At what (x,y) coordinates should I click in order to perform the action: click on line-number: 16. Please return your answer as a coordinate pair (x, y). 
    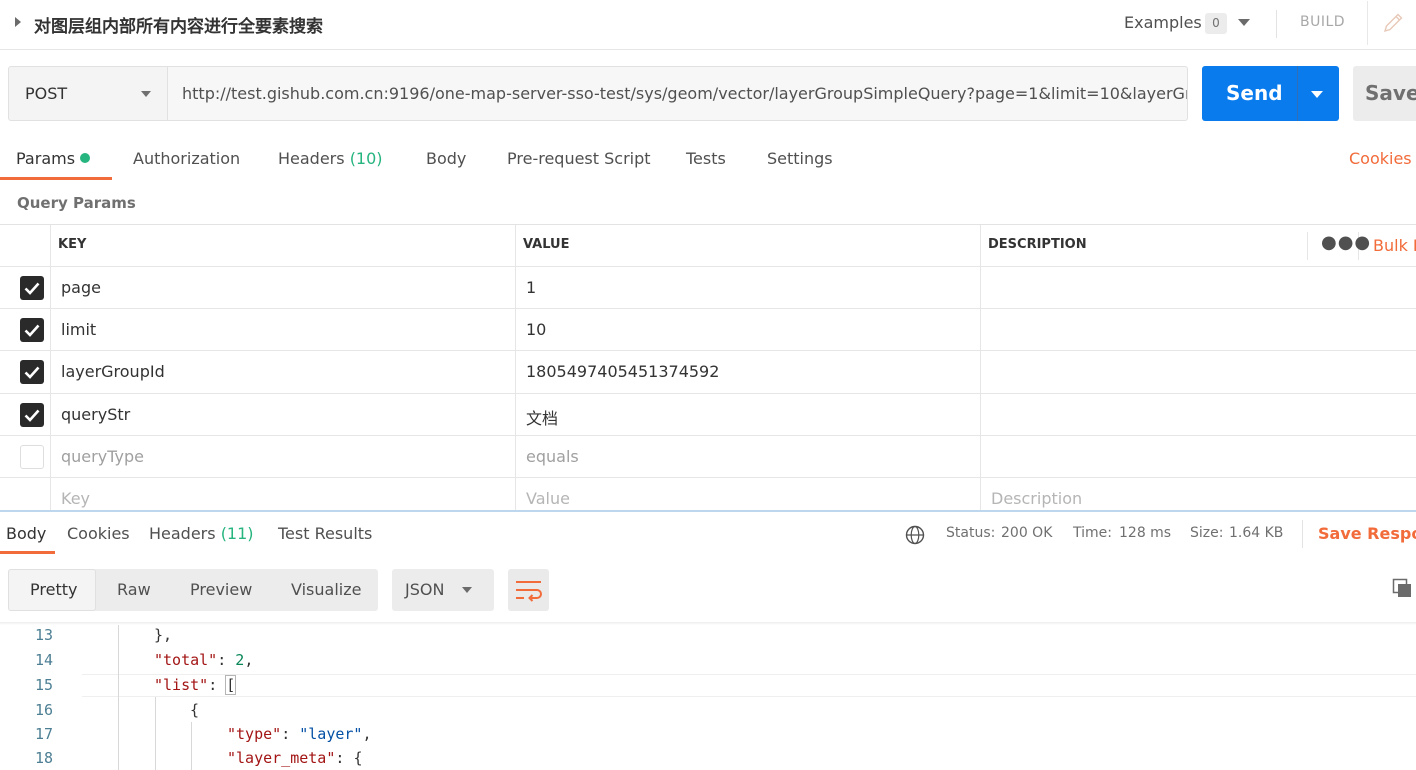
    Looking at the image, I should click on (44, 710).